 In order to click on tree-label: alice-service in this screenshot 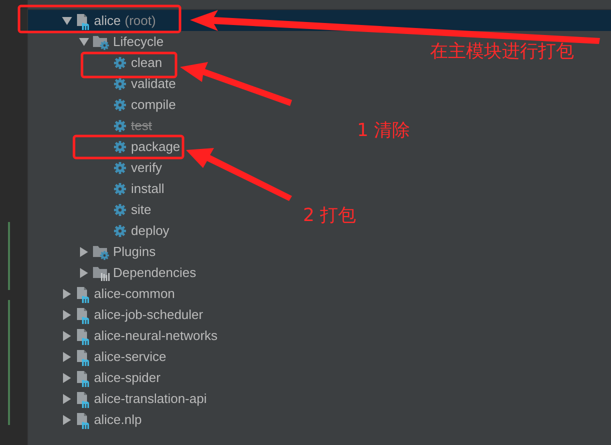, I will do `click(130, 357)`.